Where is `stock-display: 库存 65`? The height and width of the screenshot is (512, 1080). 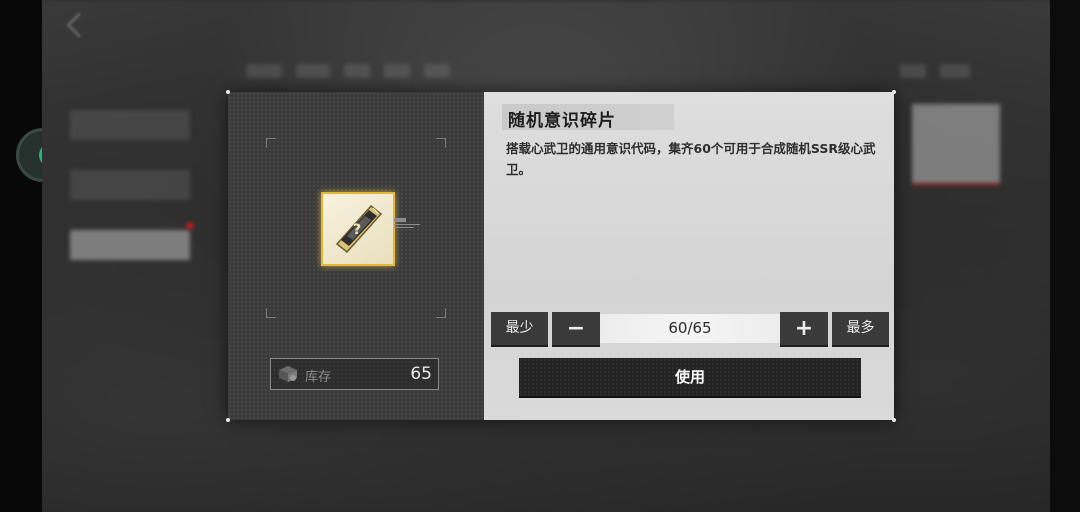 stock-display: 库存 65 is located at coordinates (354, 374).